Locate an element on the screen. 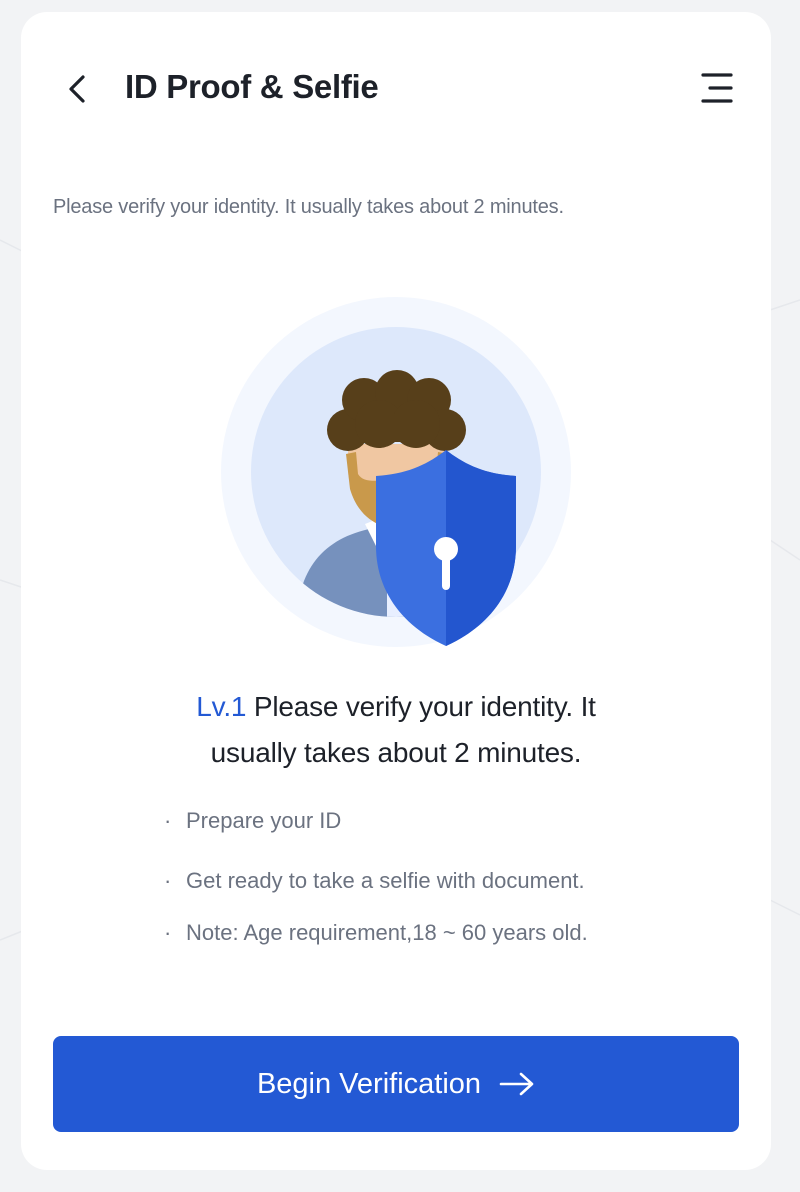 Image resolution: width=800 pixels, height=1192 pixels. level-badge: Lv.1 is located at coordinates (221, 706).